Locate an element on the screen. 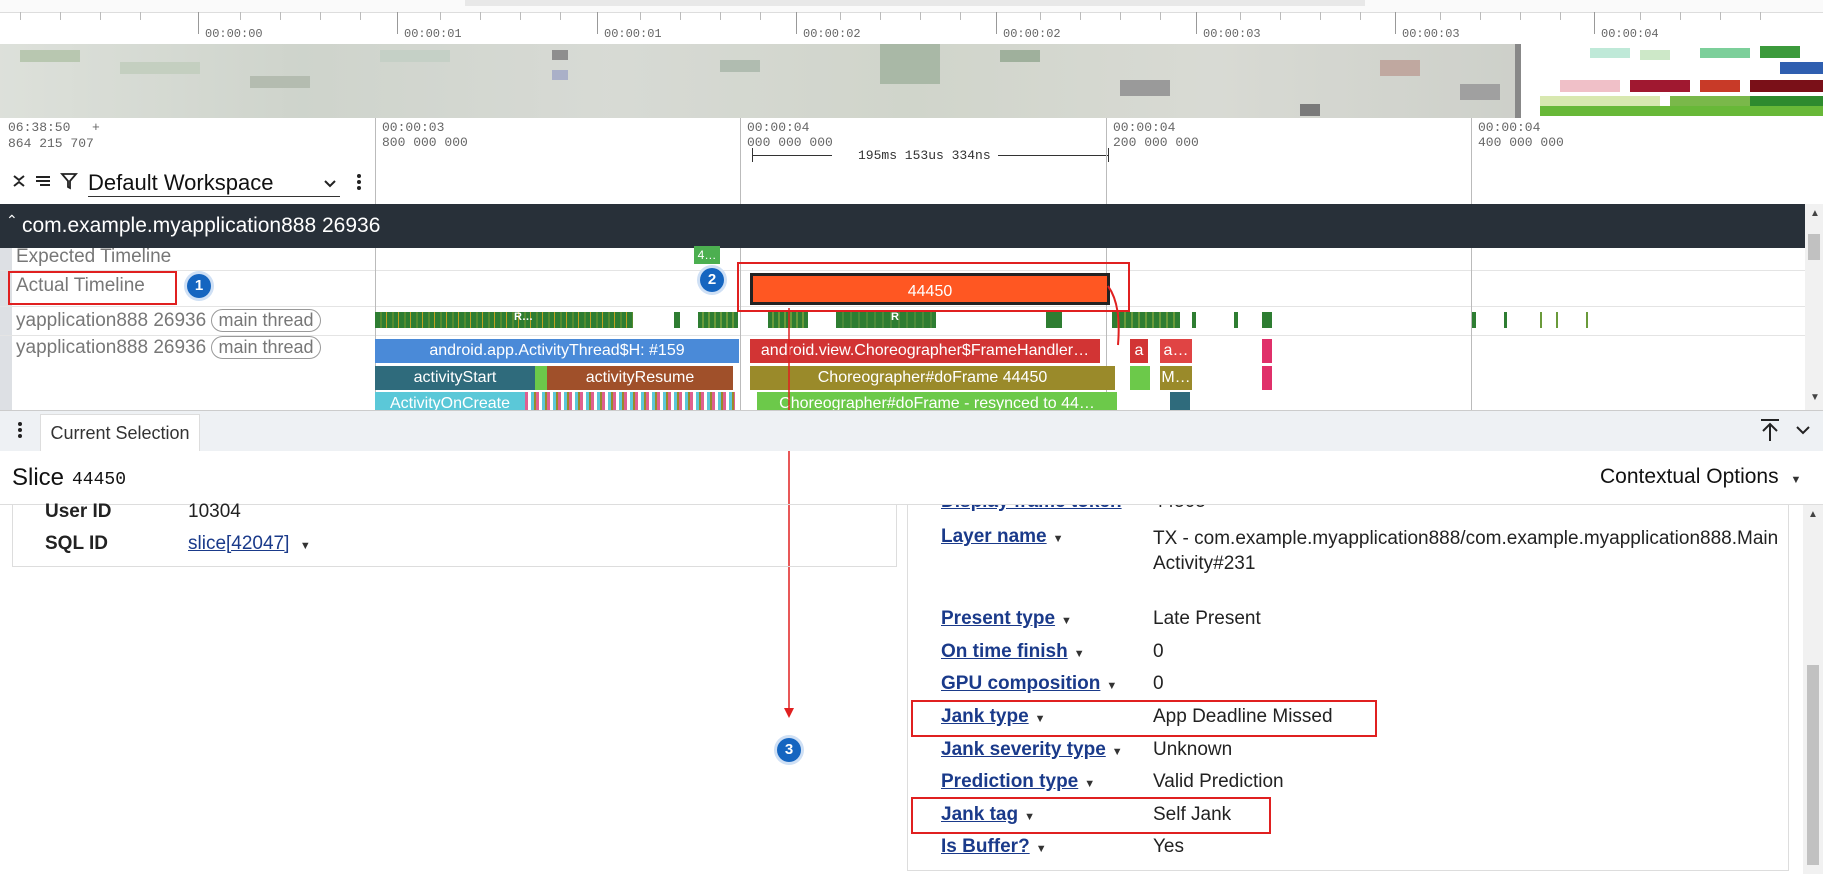  detail-key-cell: Present type ▼ is located at coordinates (1006, 623).